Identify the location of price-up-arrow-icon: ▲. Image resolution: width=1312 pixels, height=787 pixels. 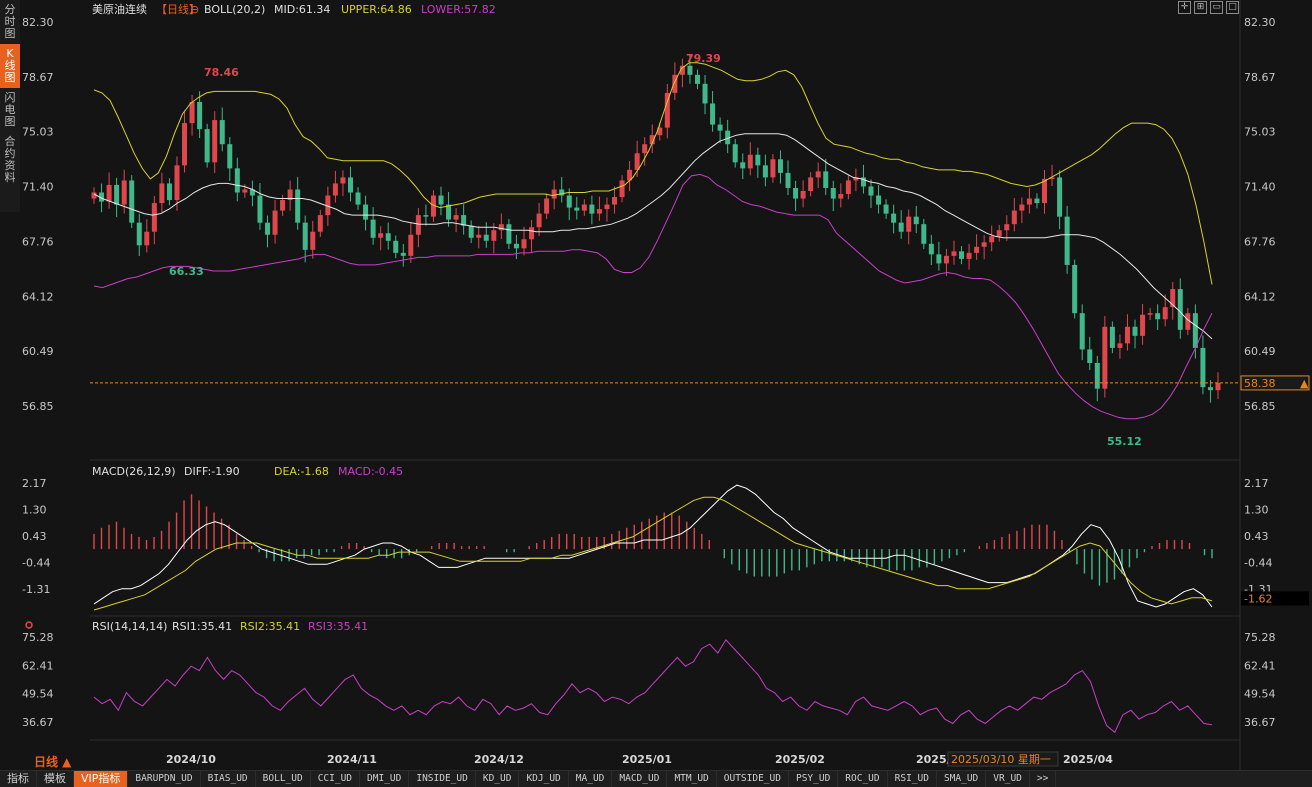
(1304, 383).